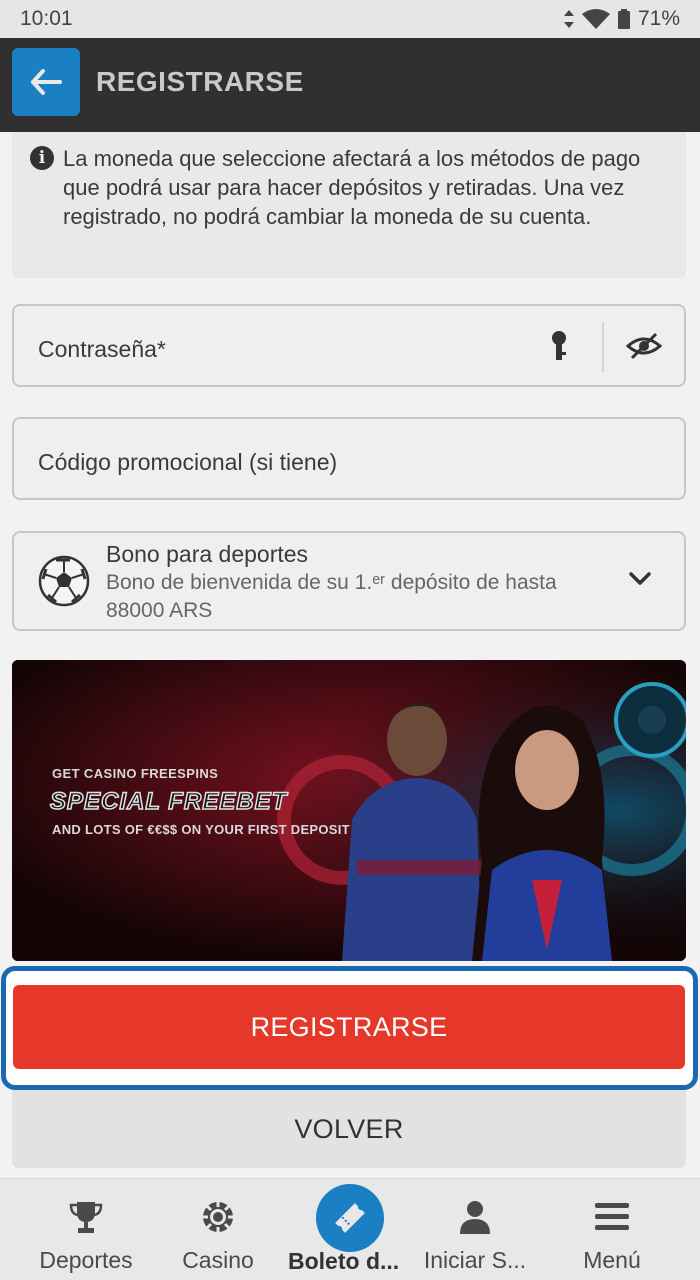  I want to click on banner-top-text: GET CASINO FREESPINS, so click(135, 773).